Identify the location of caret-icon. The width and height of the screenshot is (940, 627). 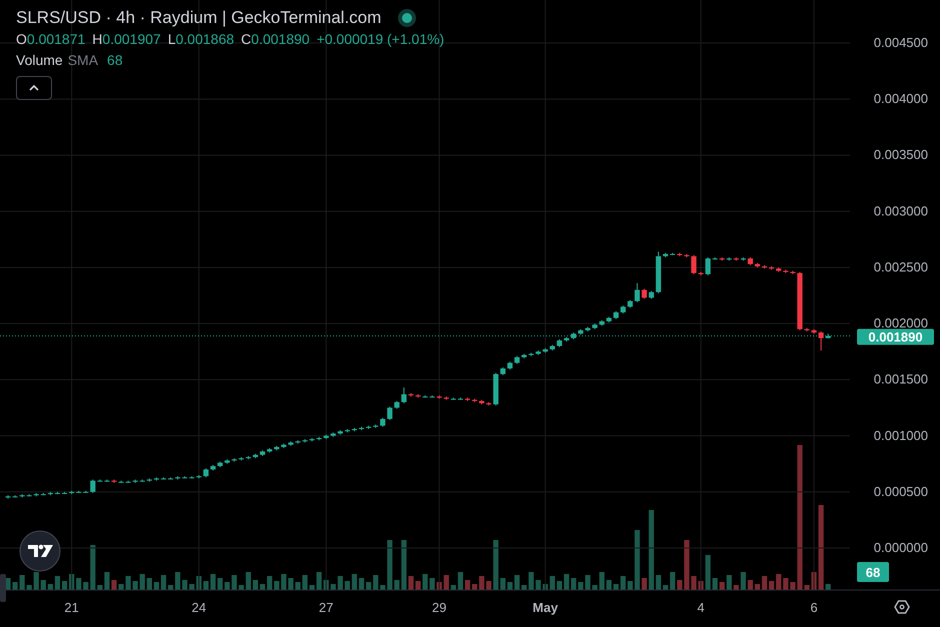
(34, 88).